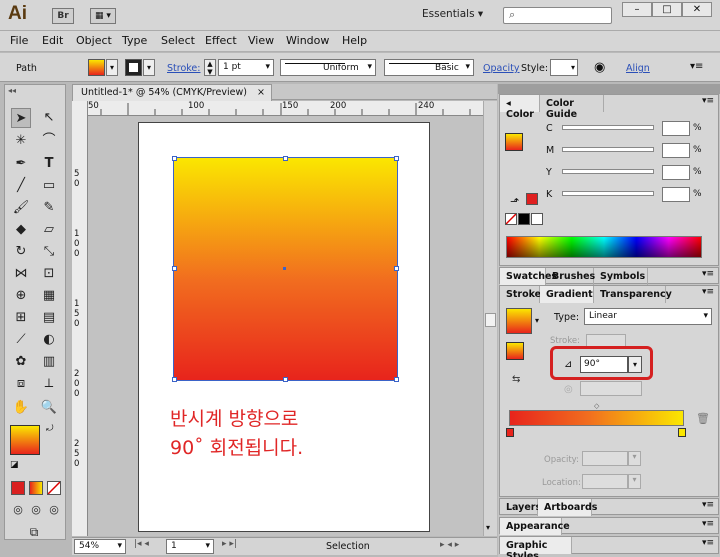  Describe the element at coordinates (21, 164) in the screenshot. I see `pen-tool-icon: ✒` at that location.